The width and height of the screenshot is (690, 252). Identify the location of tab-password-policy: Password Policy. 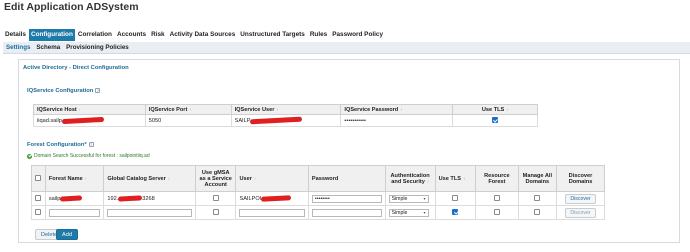
(357, 35).